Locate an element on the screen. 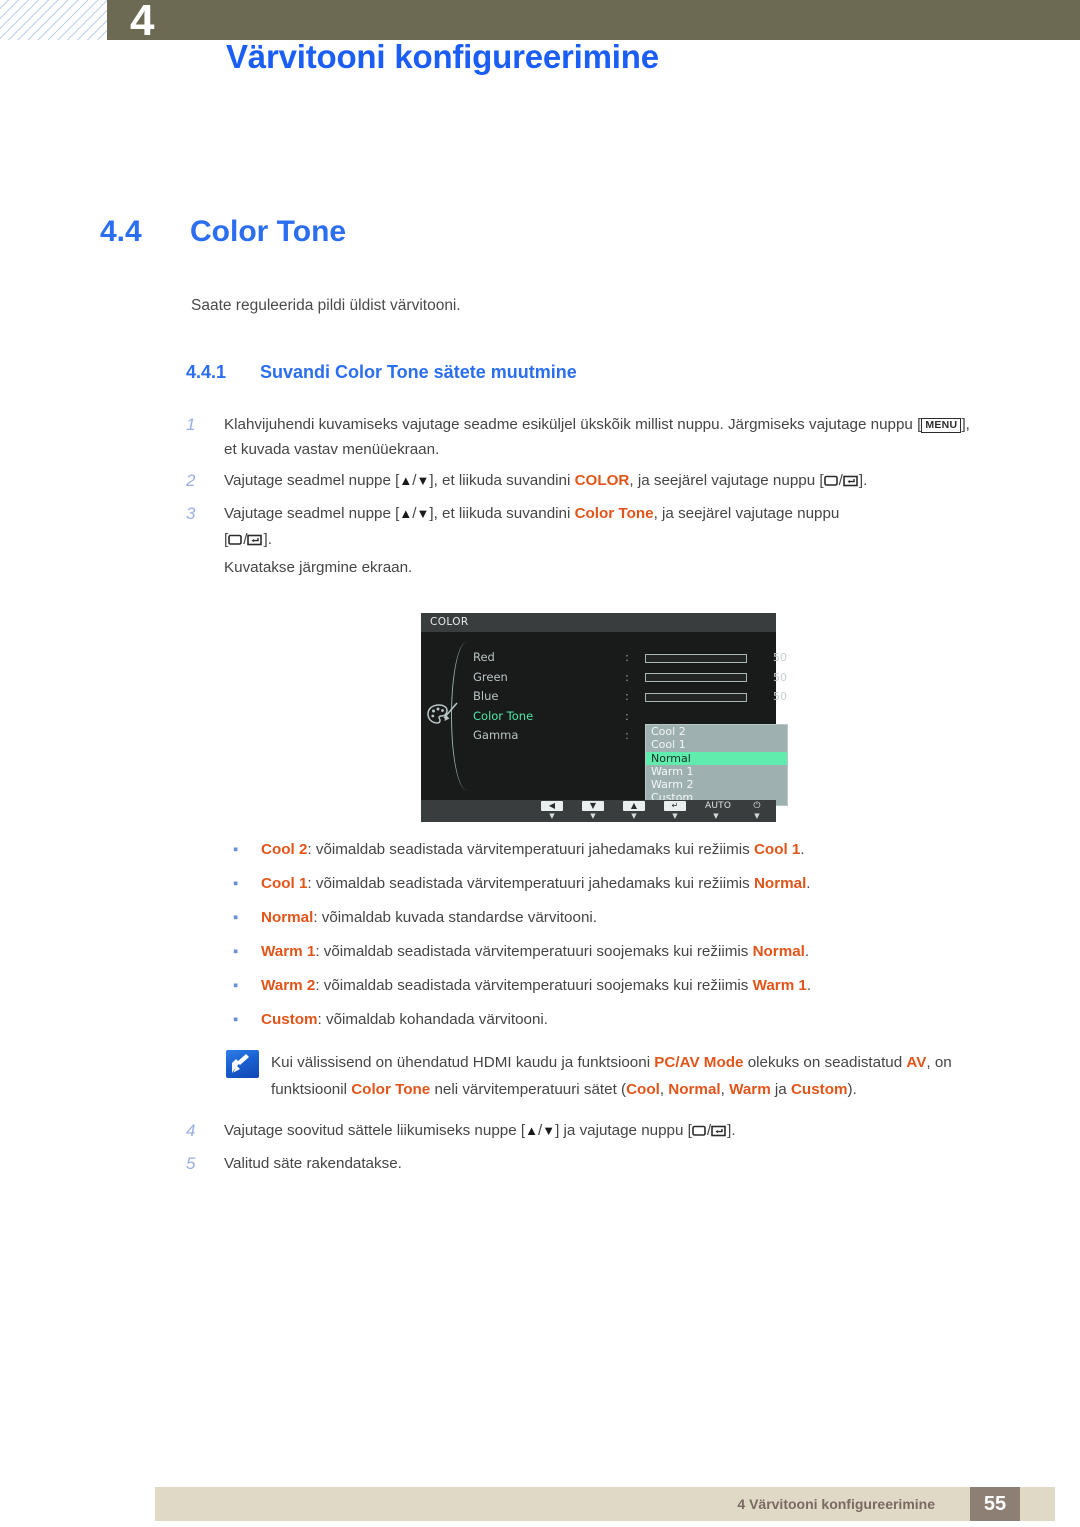 The width and height of the screenshot is (1080, 1527). subsection-heading: 4.4.1 Suvandi Color Tone sätete muutmine is located at coordinates (381, 372).